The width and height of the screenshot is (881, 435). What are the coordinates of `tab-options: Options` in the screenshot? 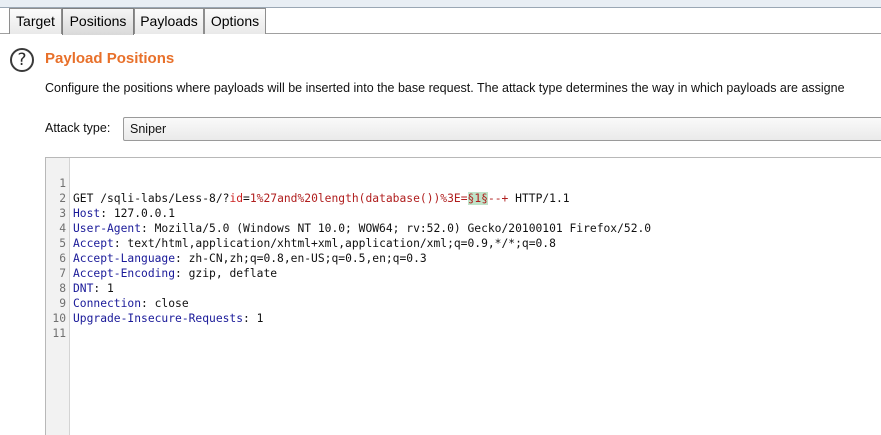 It's located at (235, 21).